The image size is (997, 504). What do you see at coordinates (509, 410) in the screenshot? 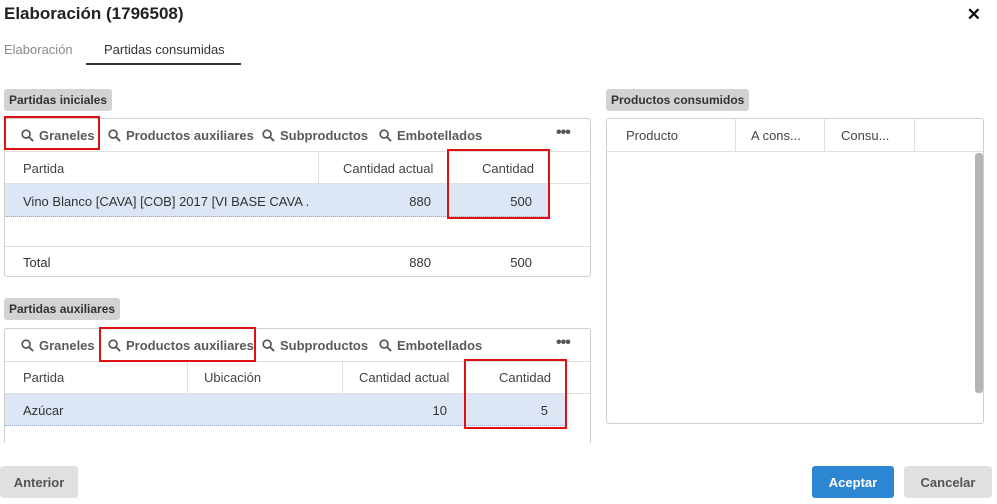
I see `cell-cantidad: 5` at bounding box center [509, 410].